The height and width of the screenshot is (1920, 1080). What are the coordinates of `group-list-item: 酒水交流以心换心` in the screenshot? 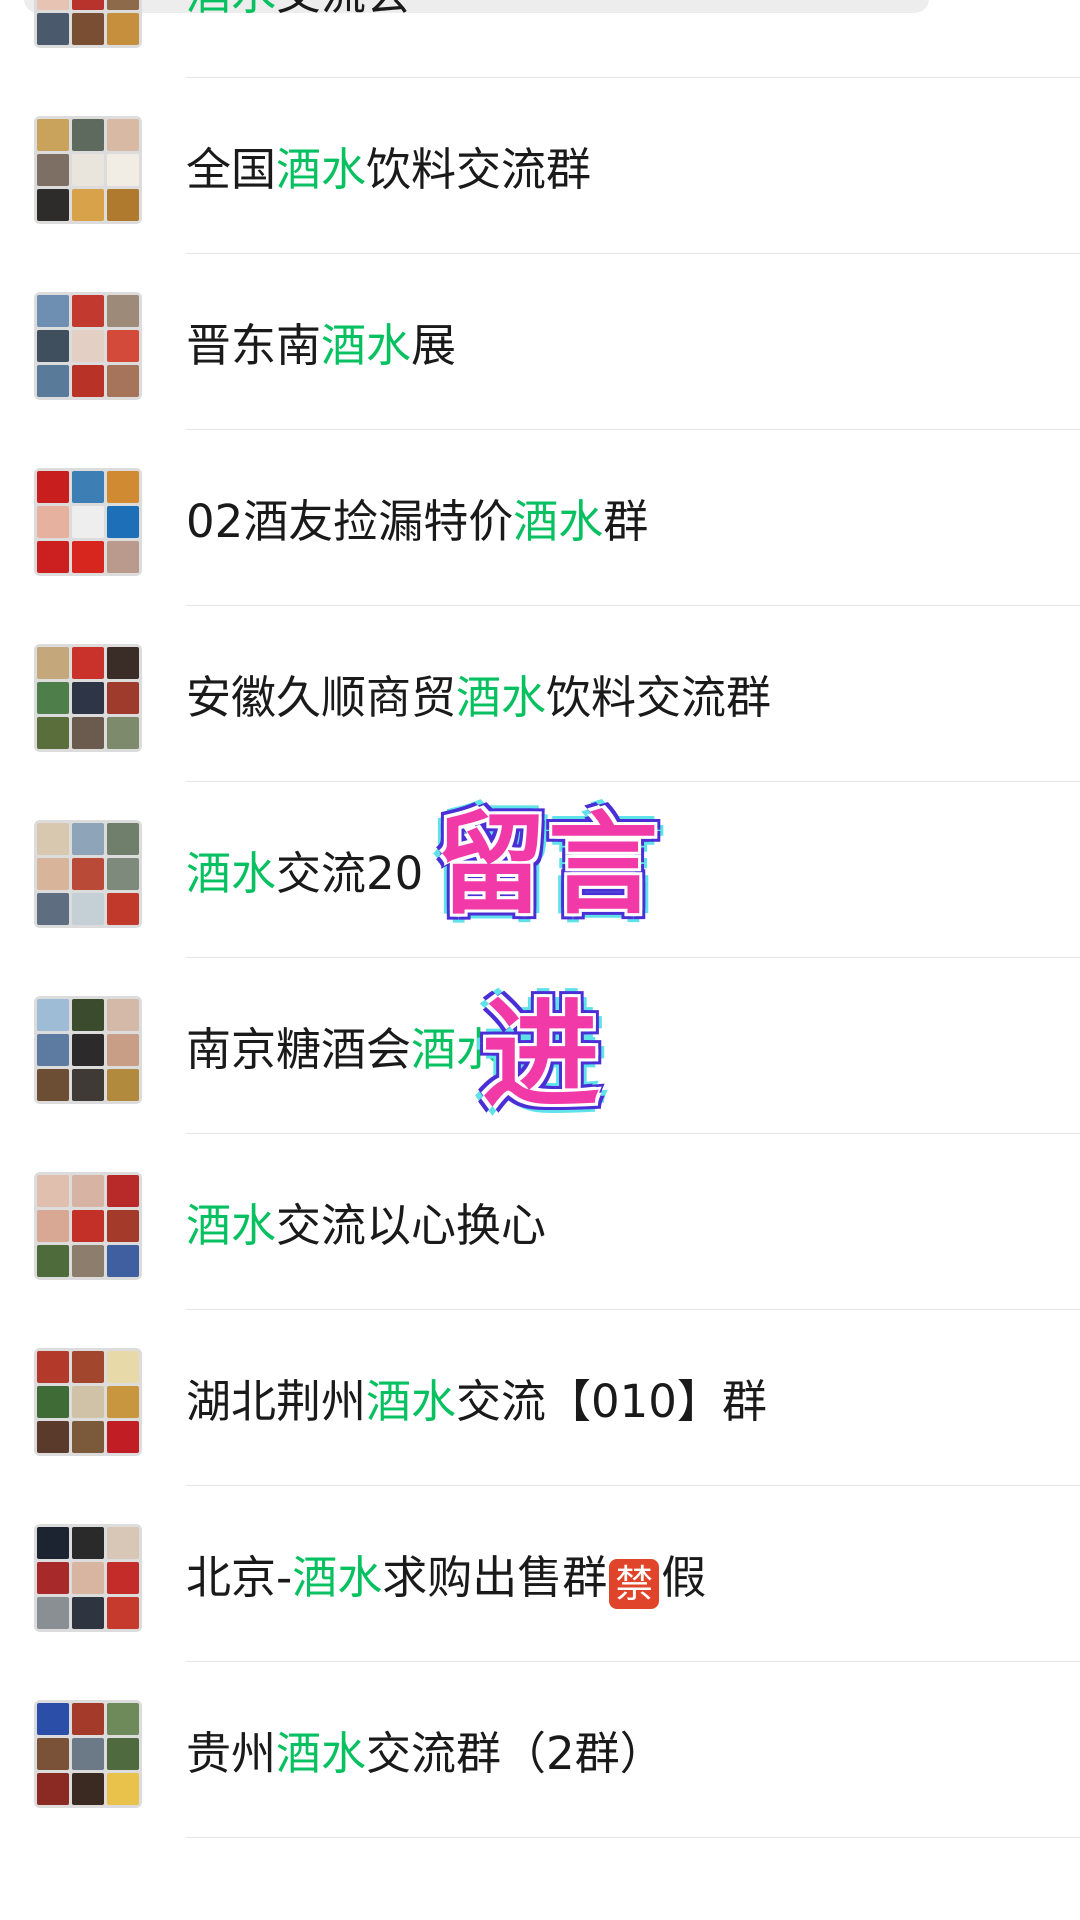 It's located at (540, 1222).